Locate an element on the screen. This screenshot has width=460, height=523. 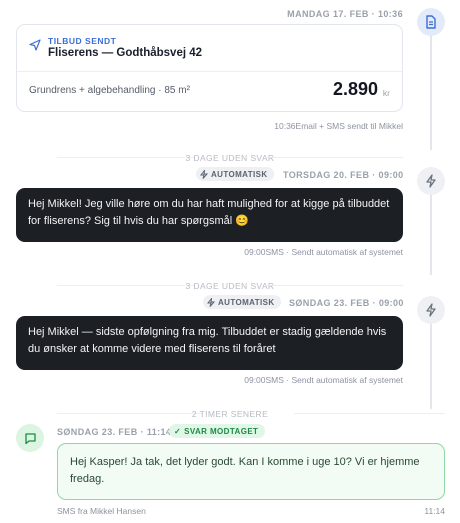
offer-description: Grundrens + algebehandling · 85 m² is located at coordinates (109, 90).